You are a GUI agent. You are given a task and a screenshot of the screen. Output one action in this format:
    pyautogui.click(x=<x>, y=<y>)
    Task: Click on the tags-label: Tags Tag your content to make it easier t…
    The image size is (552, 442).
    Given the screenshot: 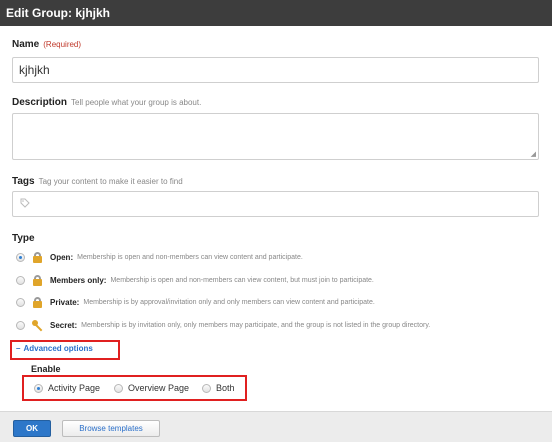 What is the action you would take?
    pyautogui.click(x=97, y=181)
    